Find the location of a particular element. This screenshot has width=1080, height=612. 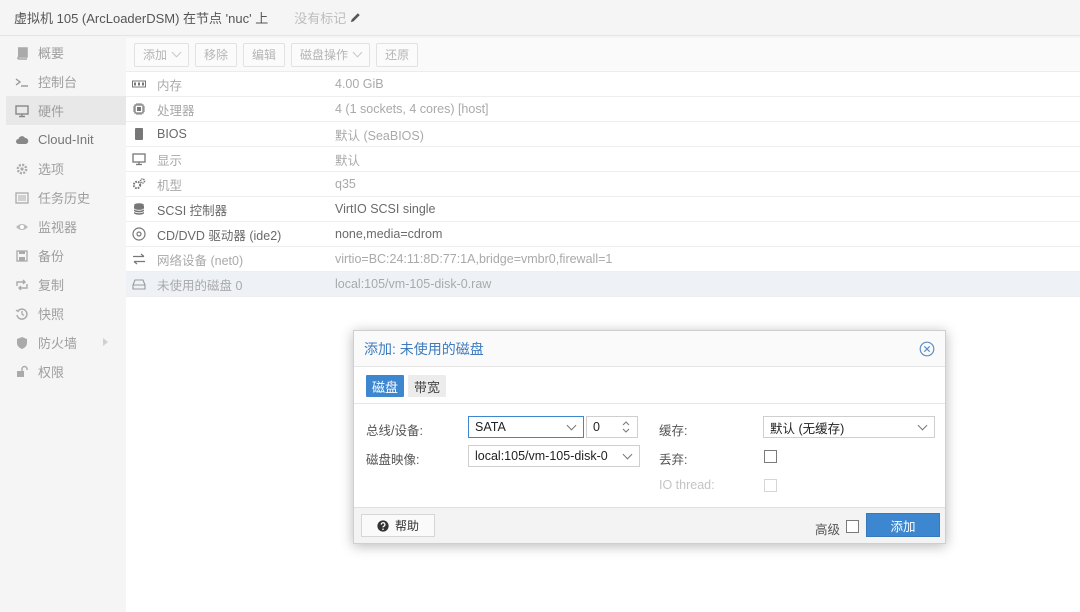

sidebar-item-cloud-init: Cloud-Init is located at coordinates (66, 139).